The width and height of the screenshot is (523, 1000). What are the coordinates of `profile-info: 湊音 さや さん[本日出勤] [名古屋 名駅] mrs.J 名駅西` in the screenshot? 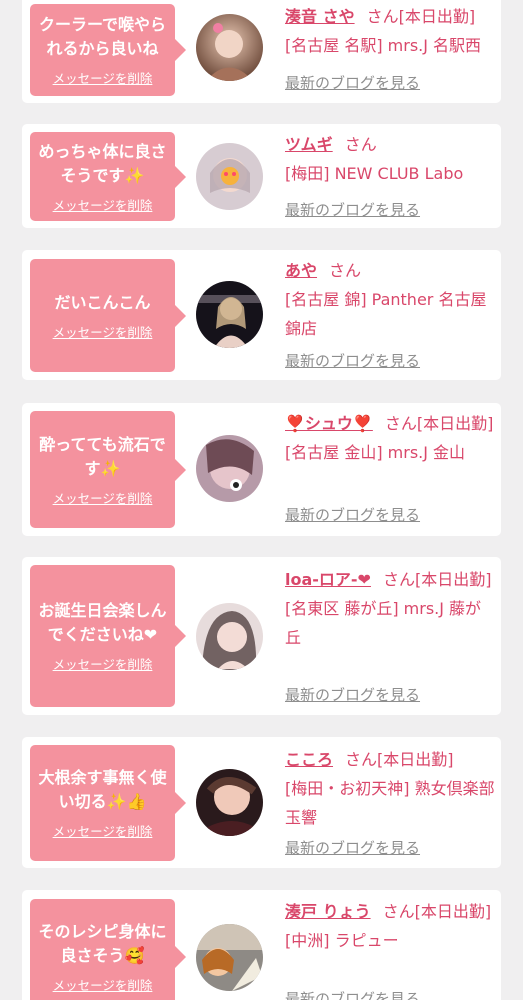 It's located at (391, 31).